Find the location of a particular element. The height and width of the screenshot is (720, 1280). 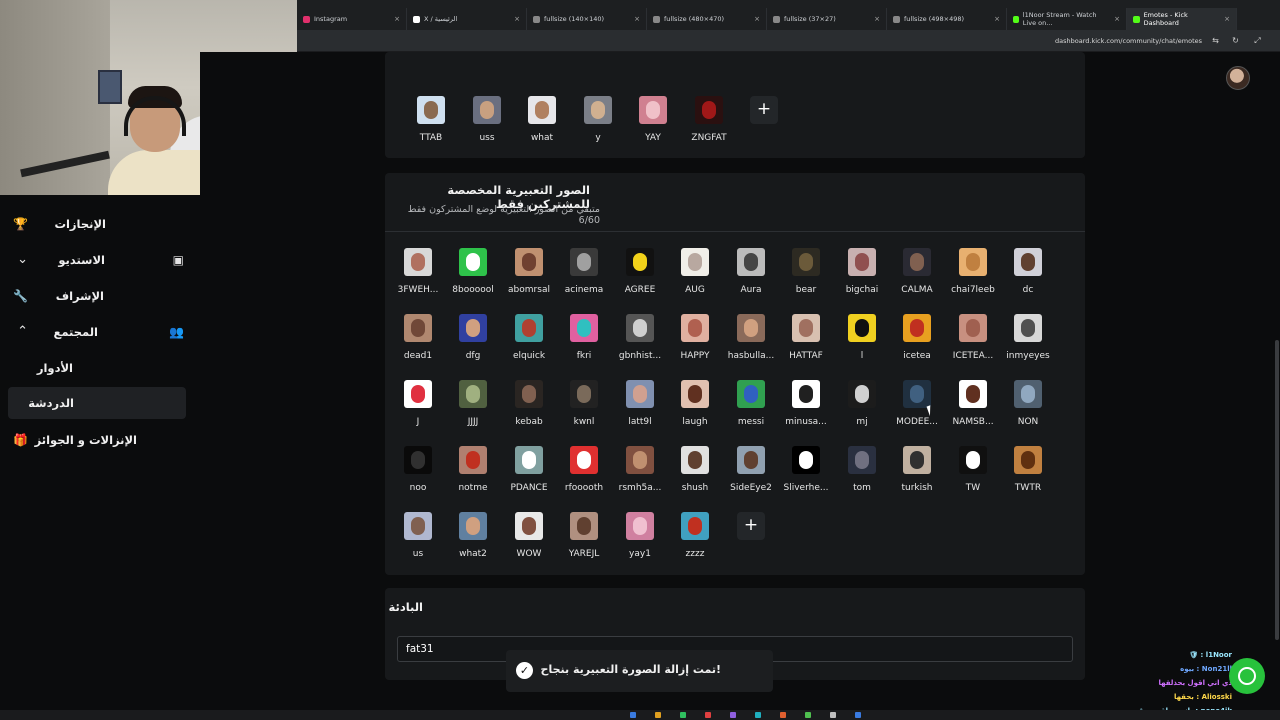

emote-item: what2 is located at coordinates (473, 543).